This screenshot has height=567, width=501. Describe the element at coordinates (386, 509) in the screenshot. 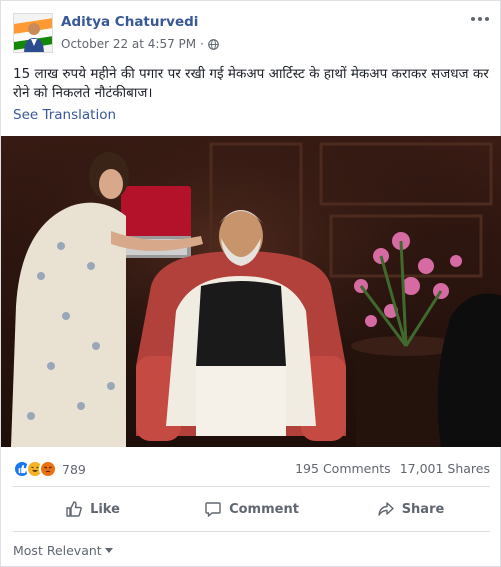

I see `share-icon` at that location.